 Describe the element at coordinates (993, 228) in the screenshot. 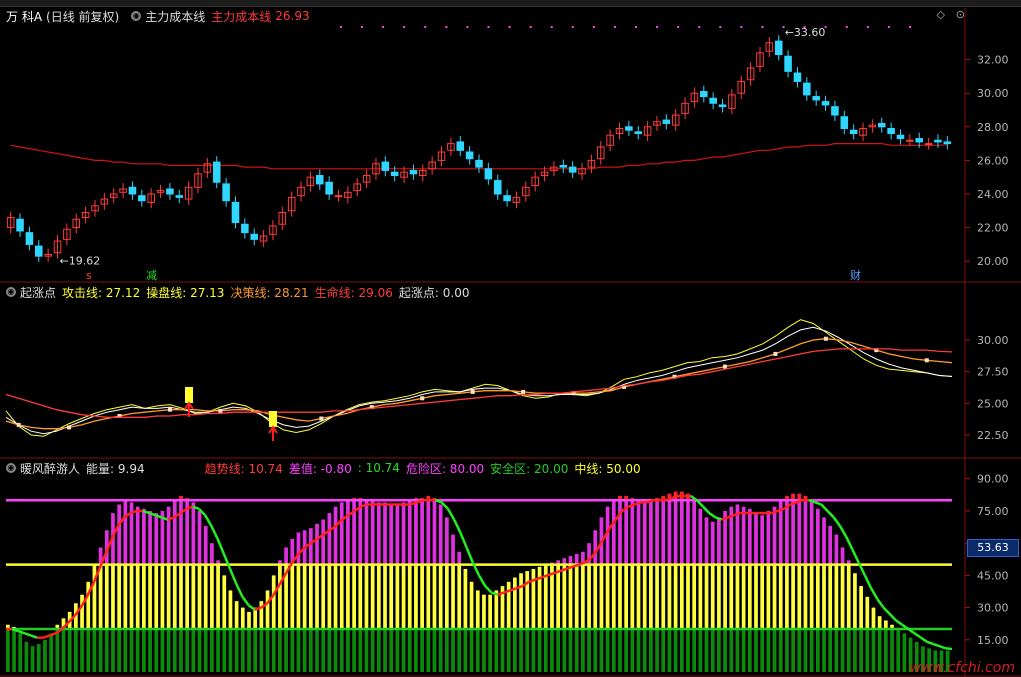

I see `y-tick-label: 22.00` at that location.